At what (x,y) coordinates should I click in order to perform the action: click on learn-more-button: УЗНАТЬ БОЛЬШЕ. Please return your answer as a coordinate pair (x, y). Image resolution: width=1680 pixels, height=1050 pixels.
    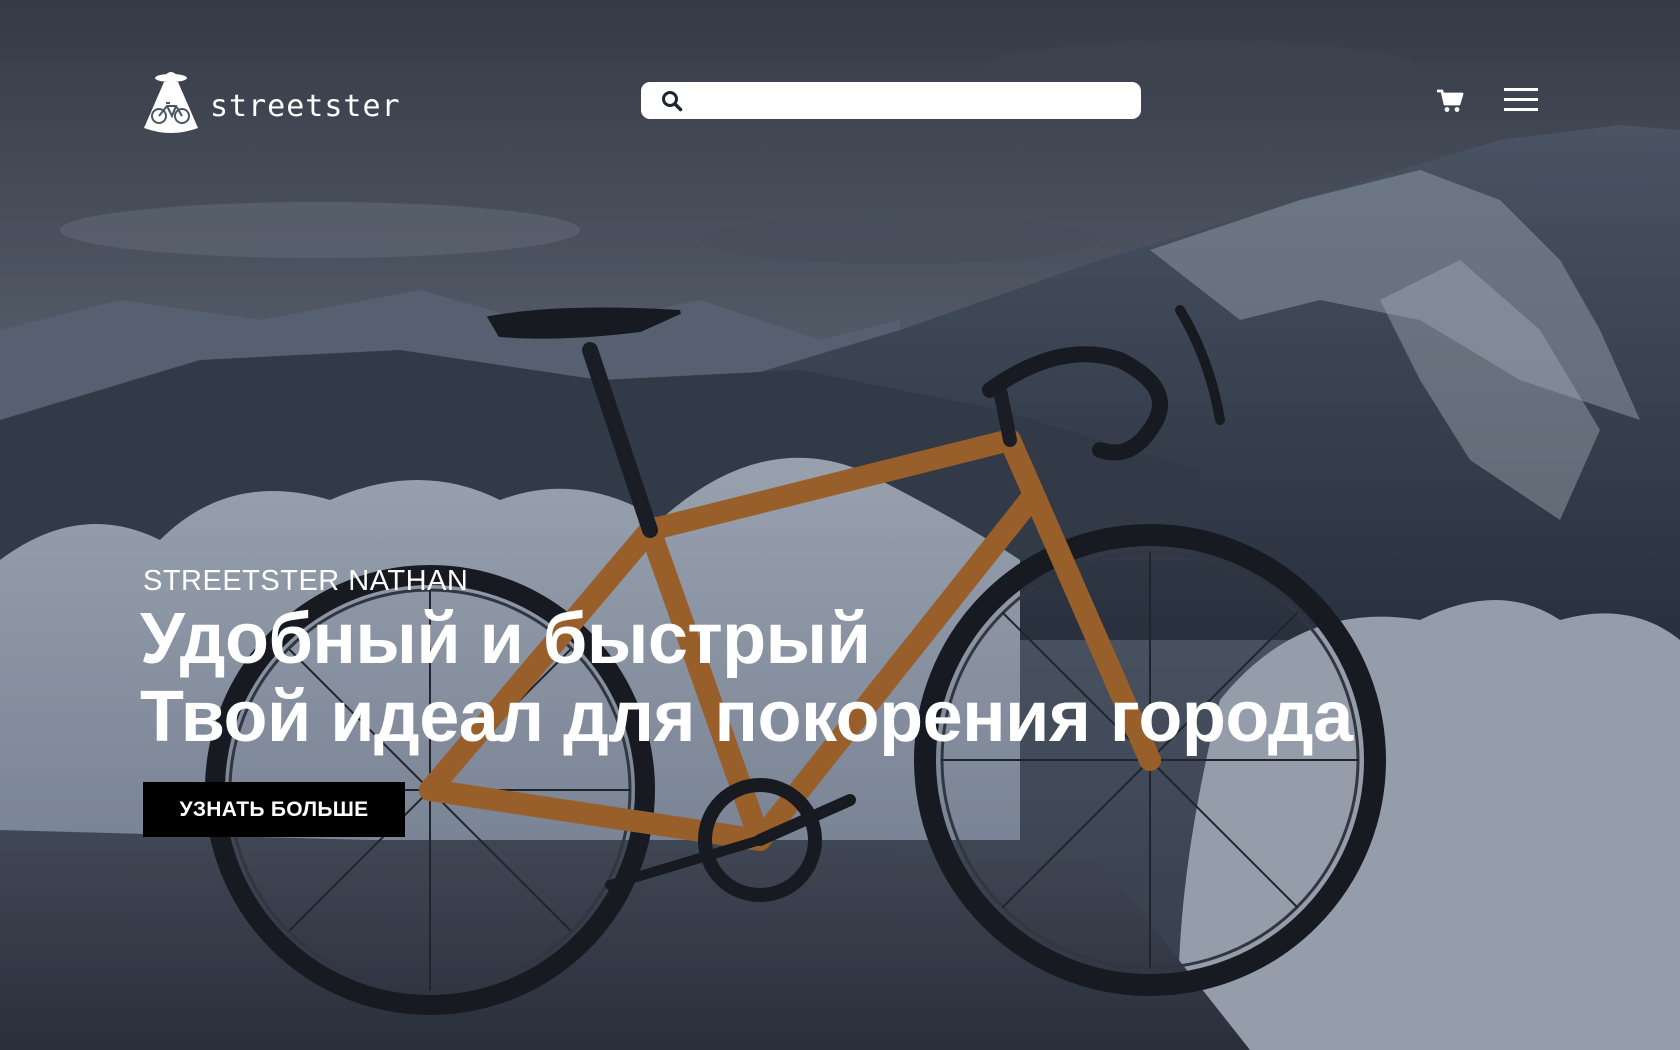
    Looking at the image, I should click on (274, 809).